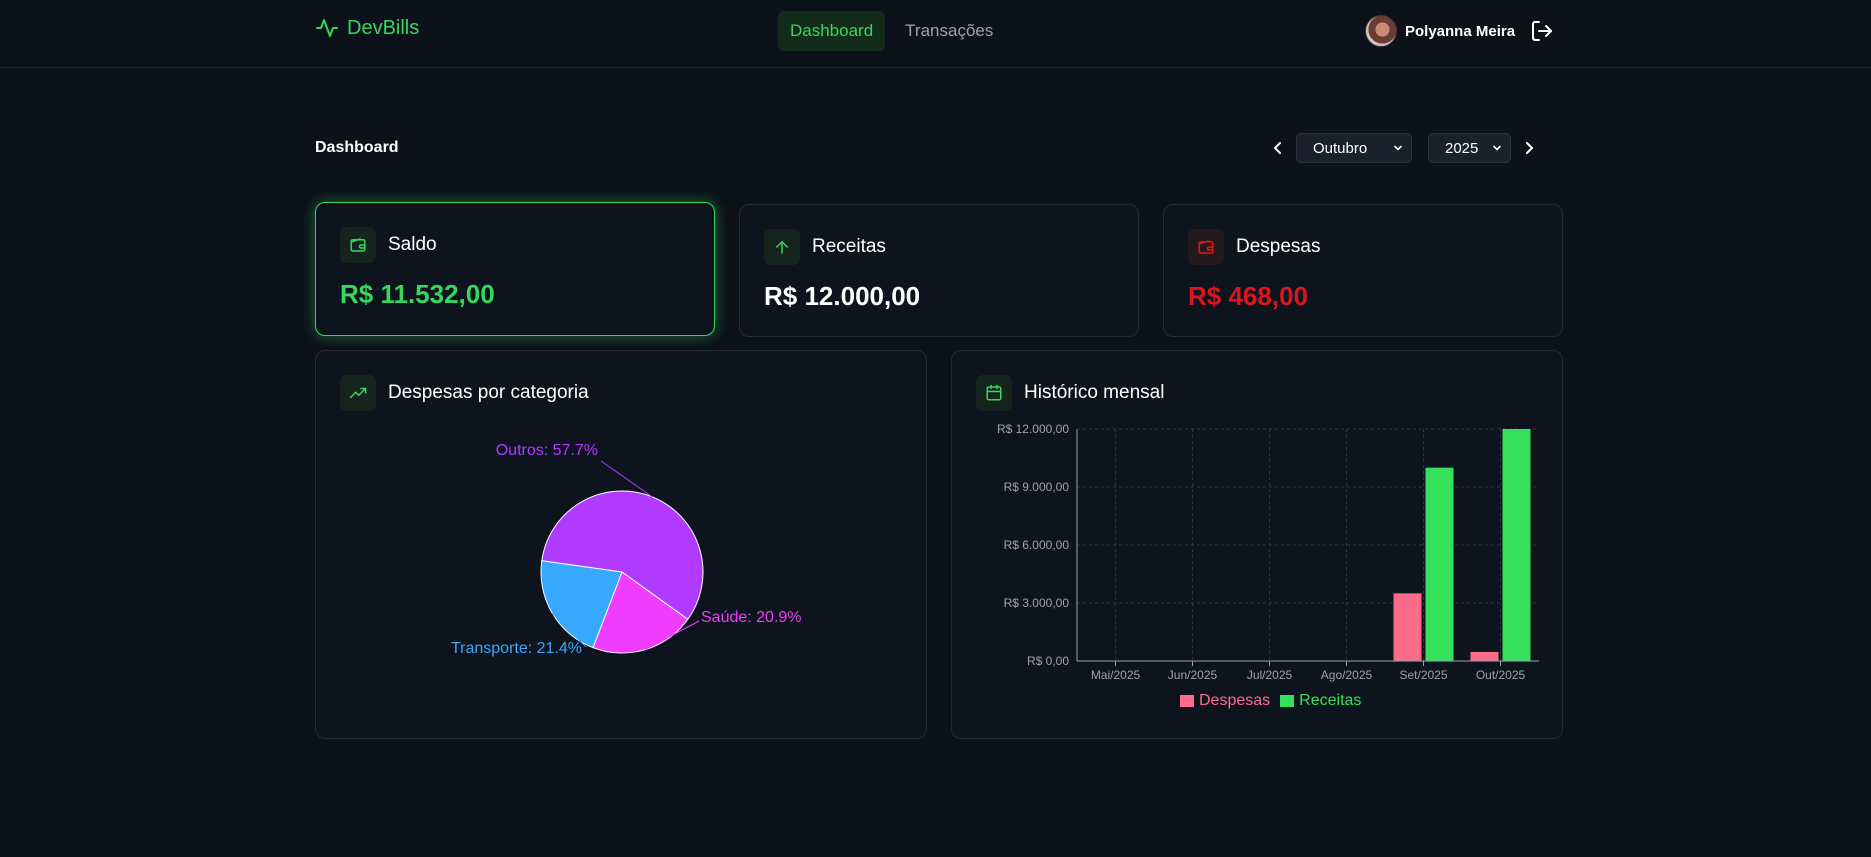 The image size is (1871, 857). I want to click on receitas-card: Receitas R$ 12.000,00, so click(939, 270).